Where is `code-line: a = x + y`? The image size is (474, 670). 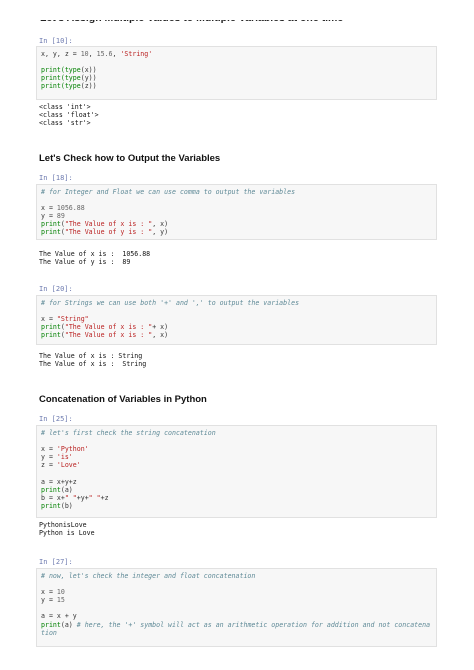 code-line: a = x + y is located at coordinates (238, 616).